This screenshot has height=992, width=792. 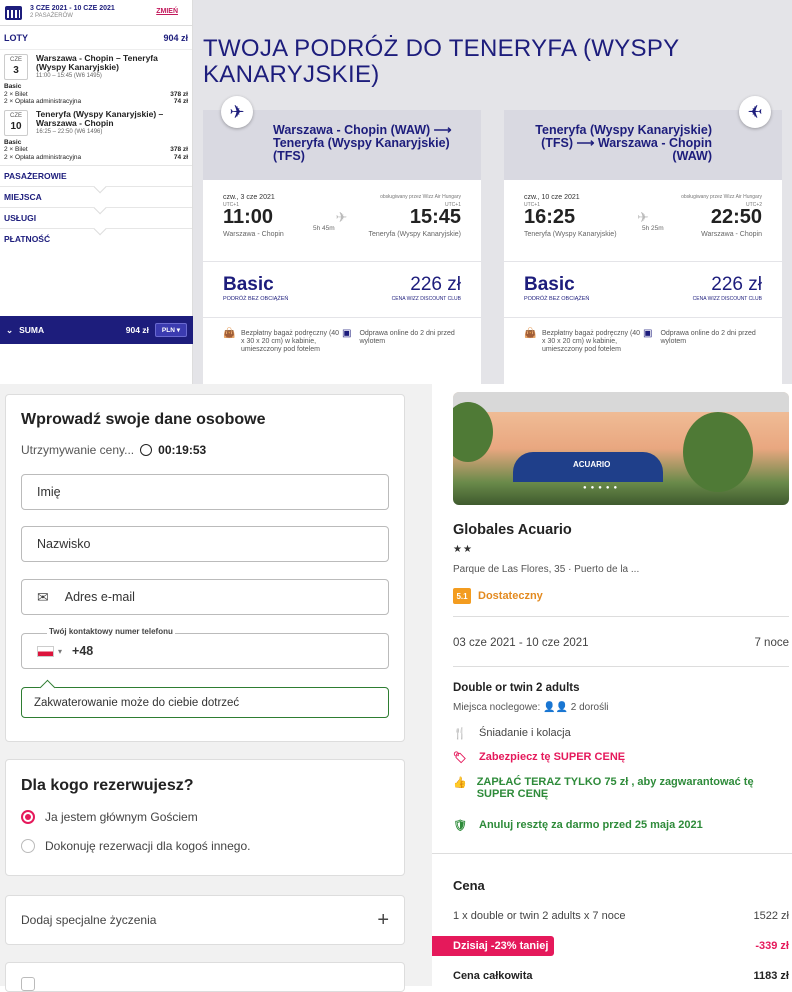 What do you see at coordinates (167, 11) in the screenshot?
I see `change-link: ZMIEŃ` at bounding box center [167, 11].